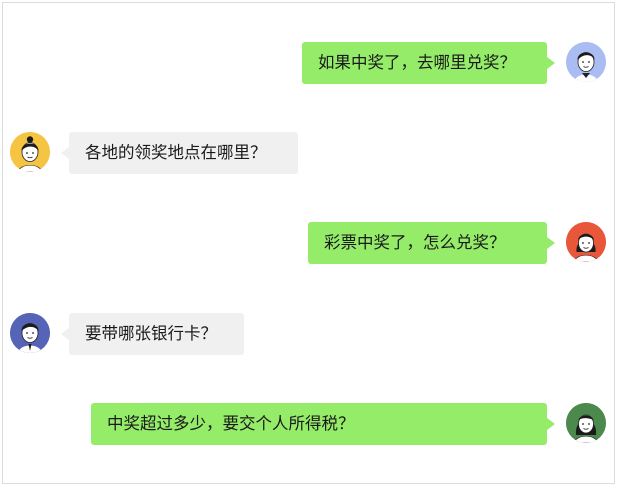  Describe the element at coordinates (30, 333) in the screenshot. I see `male-avatar-indigo-icon` at that location.